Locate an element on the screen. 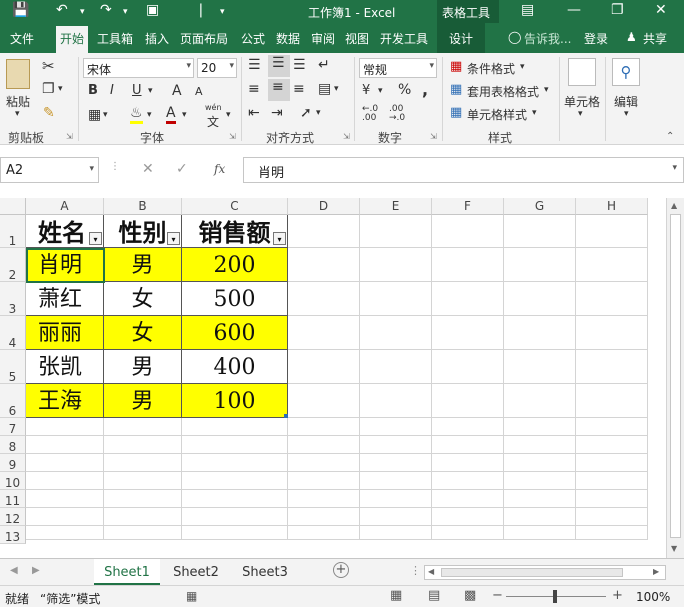  table-header-cell: 销售额 ▾ is located at coordinates (235, 231).